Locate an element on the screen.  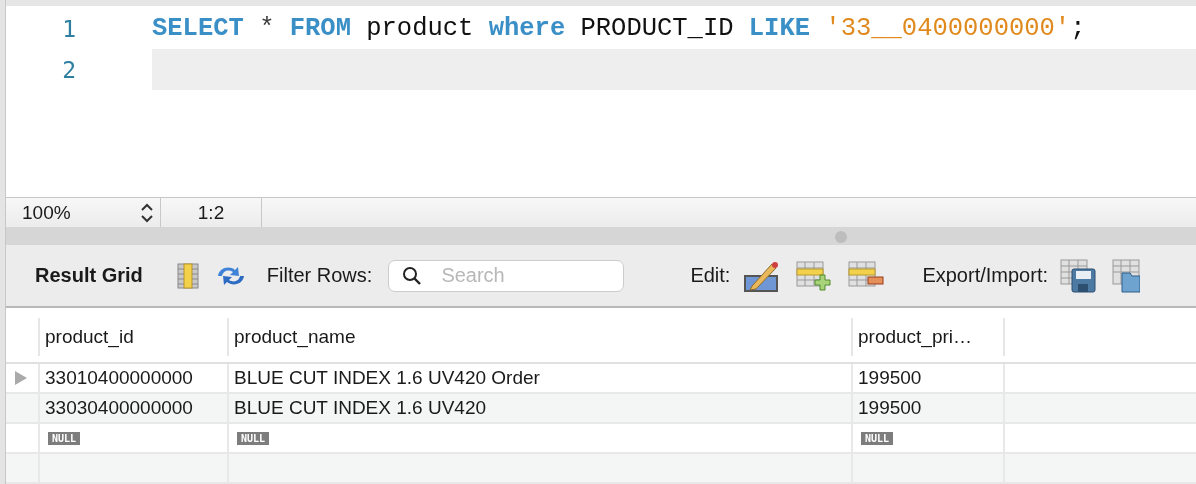
search-icon is located at coordinates (412, 275).